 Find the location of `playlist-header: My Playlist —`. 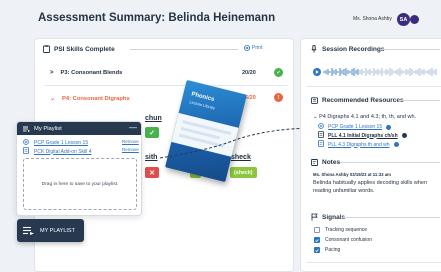

playlist-header: My Playlist — is located at coordinates (79, 128).